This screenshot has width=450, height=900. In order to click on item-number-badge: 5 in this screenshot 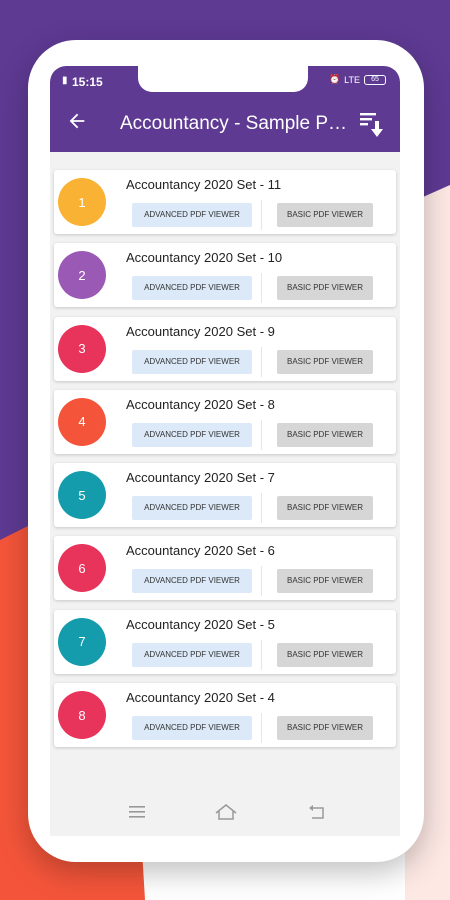, I will do `click(82, 495)`.